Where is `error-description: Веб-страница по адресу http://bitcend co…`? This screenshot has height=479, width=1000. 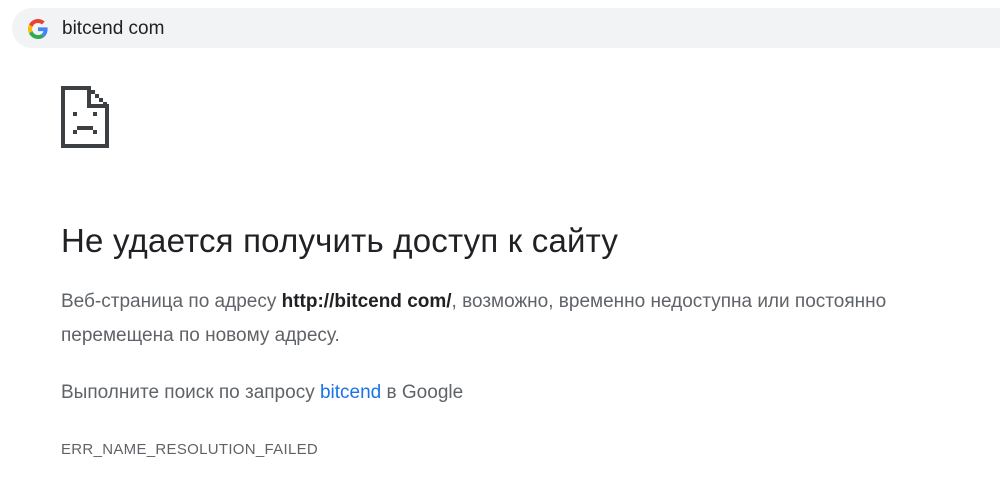
error-description: Веб-страница по адресу http://bitcend co… is located at coordinates (511, 319).